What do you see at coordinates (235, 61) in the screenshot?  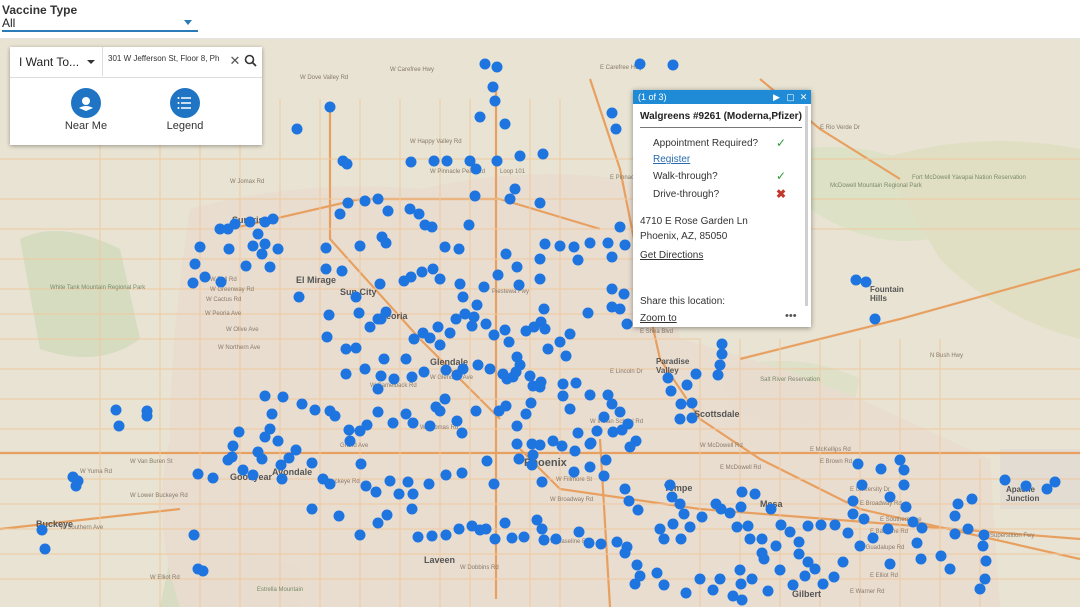 I see `close-icon: ✕` at bounding box center [235, 61].